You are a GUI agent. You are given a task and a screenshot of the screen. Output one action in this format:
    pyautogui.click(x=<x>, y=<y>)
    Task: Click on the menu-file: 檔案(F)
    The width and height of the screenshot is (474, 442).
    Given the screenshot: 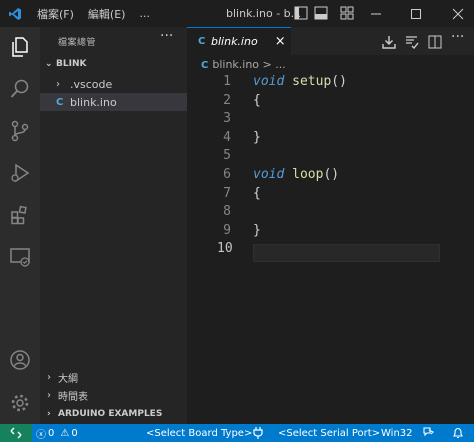 What is the action you would take?
    pyautogui.click(x=55, y=14)
    